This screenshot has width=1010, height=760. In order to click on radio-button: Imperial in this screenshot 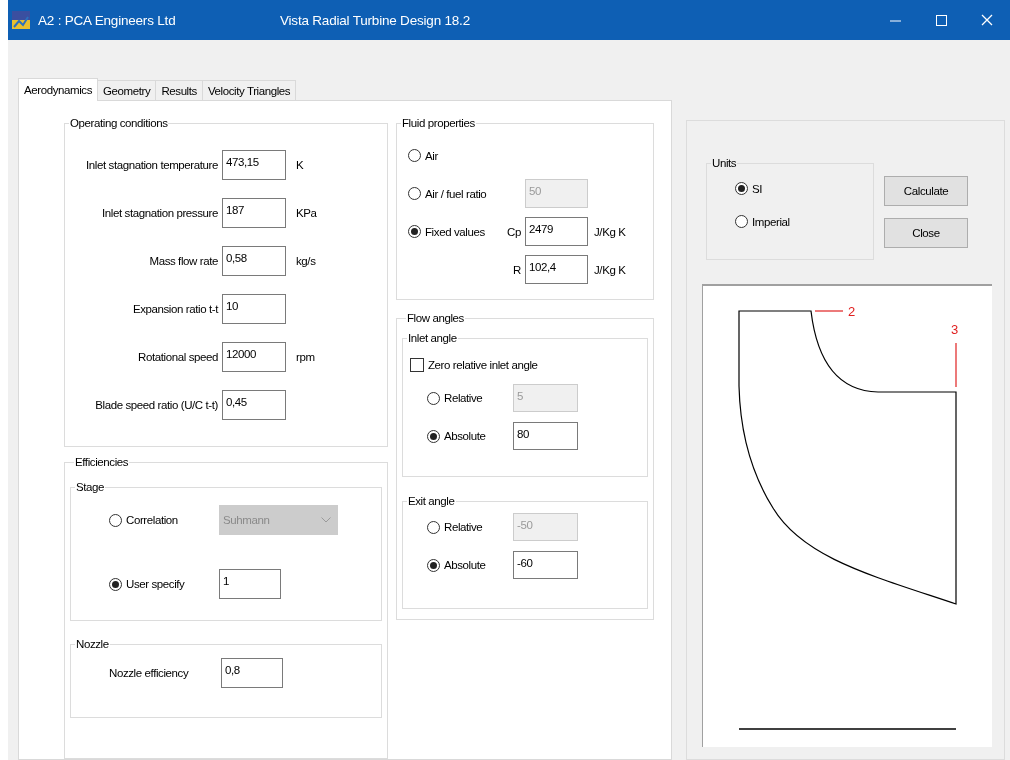, I will do `click(804, 221)`.